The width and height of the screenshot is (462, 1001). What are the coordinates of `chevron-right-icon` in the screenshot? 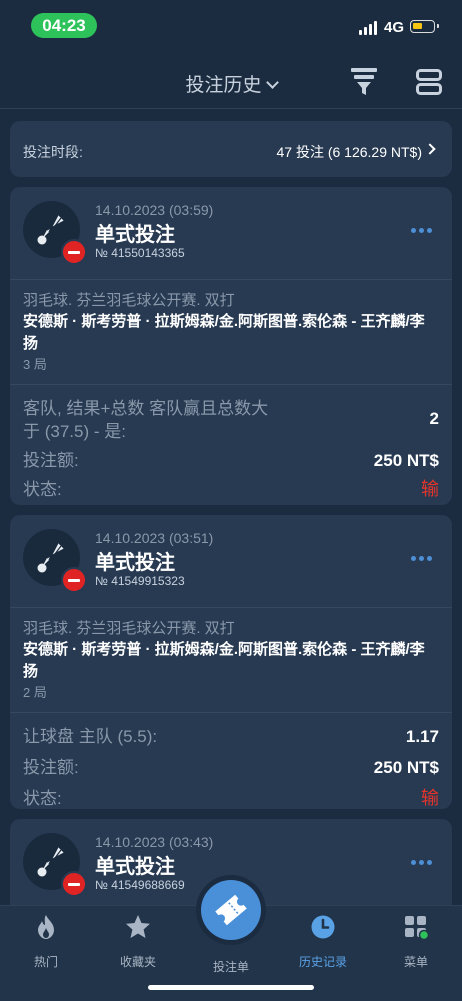 It's located at (430, 149).